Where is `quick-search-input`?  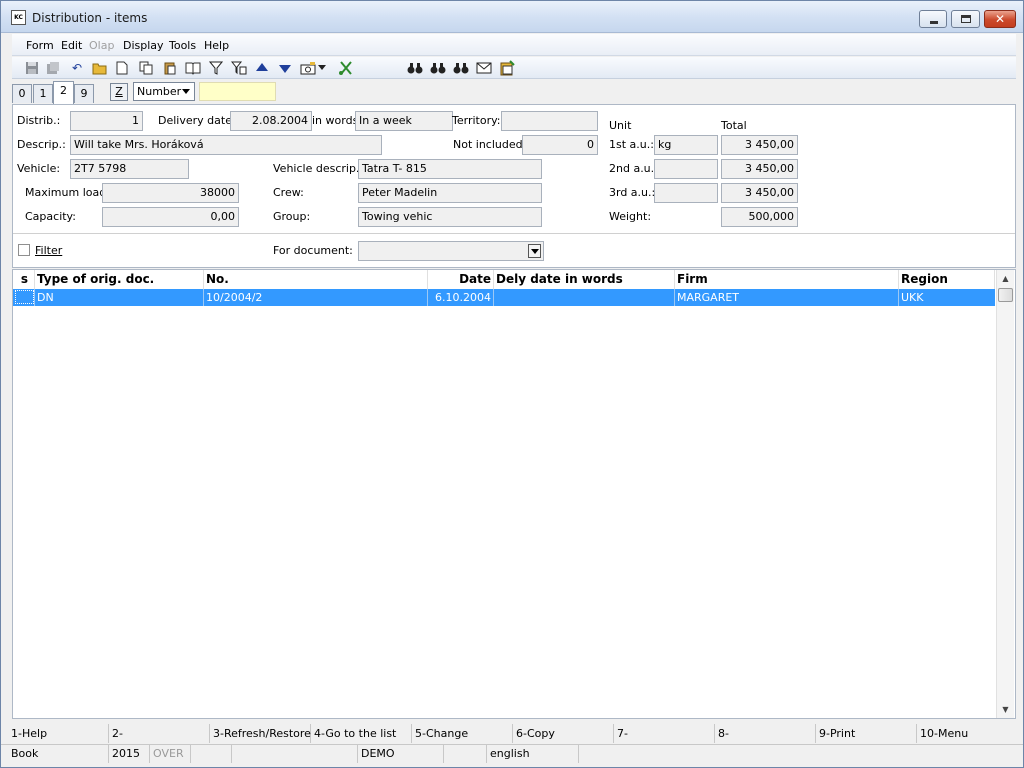
quick-search-input is located at coordinates (237, 91).